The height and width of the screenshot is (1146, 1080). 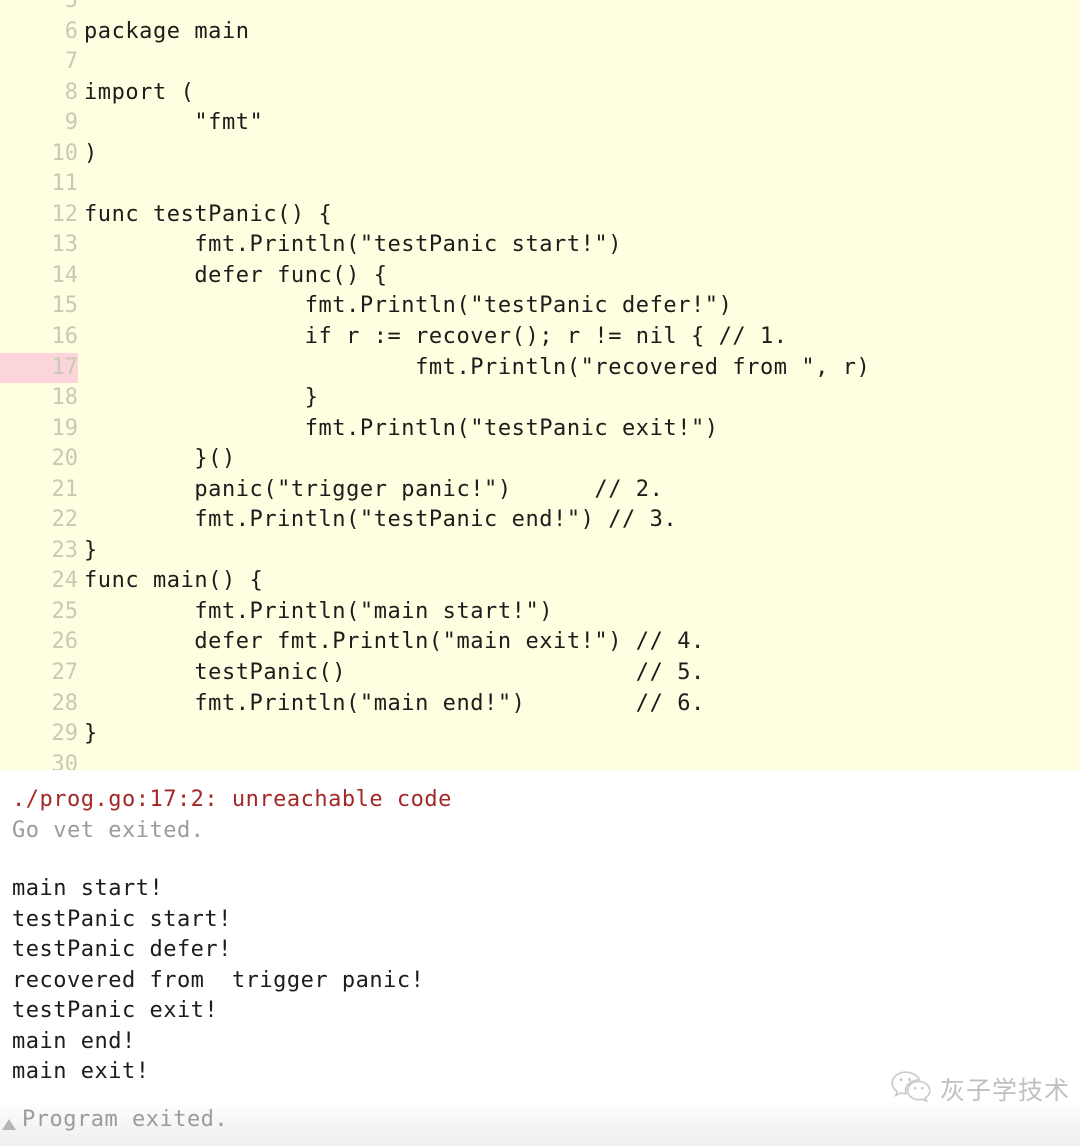 What do you see at coordinates (65, 459) in the screenshot?
I see `line-number: 20` at bounding box center [65, 459].